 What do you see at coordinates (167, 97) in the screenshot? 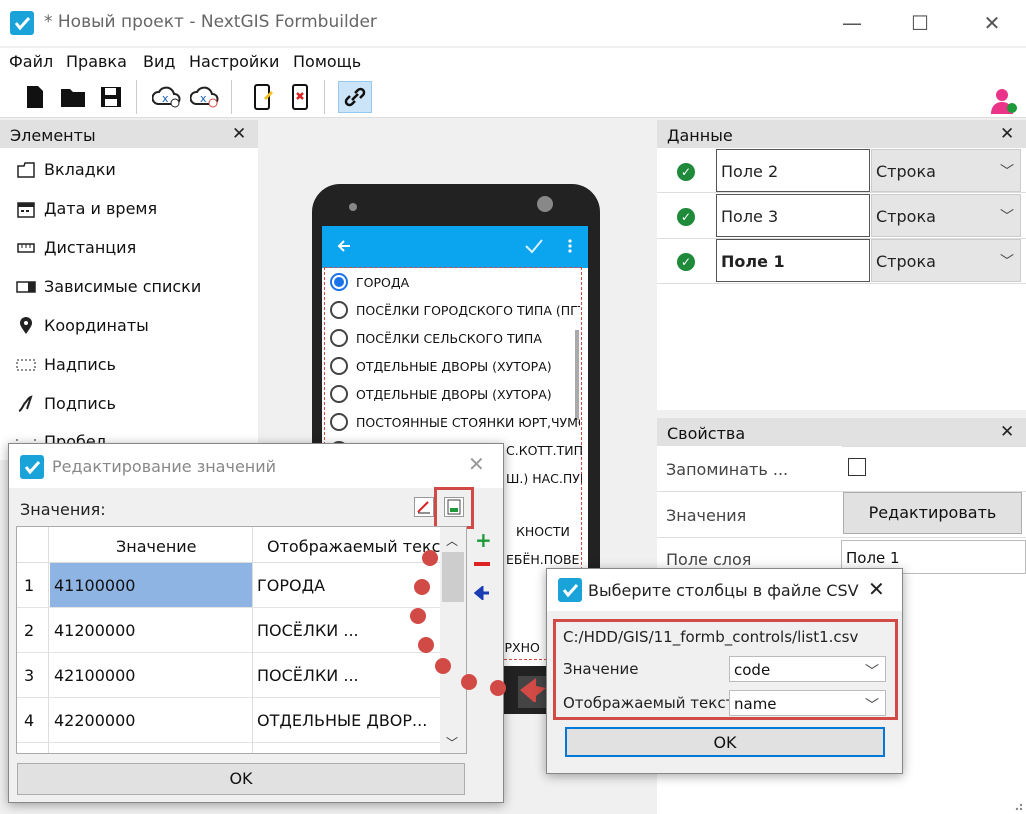
I see `cloud-download-icon: x` at bounding box center [167, 97].